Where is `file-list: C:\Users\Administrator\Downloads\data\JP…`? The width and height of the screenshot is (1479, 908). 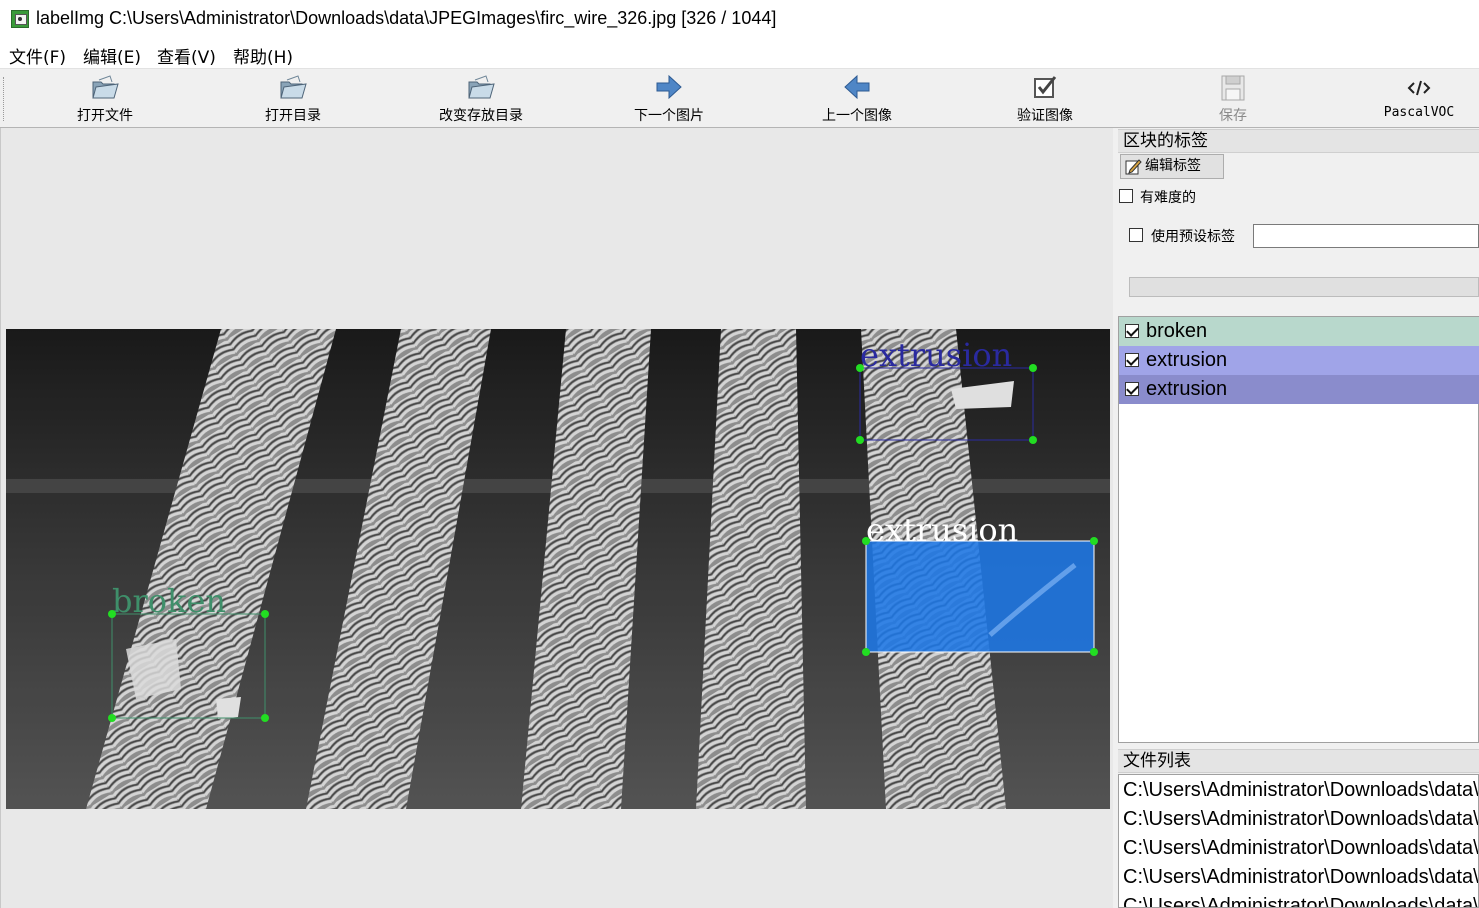 file-list: C:\Users\Administrator\Downloads\data\JP… is located at coordinates (1298, 841).